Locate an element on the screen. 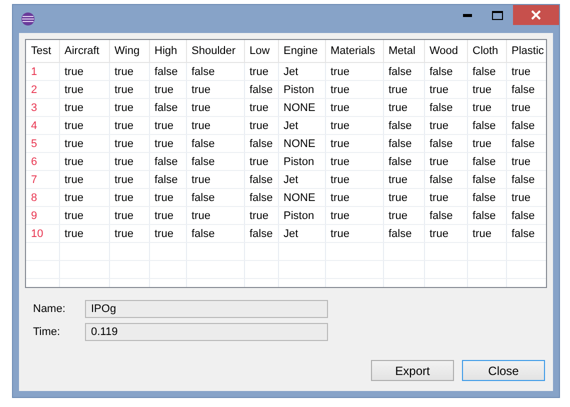 The height and width of the screenshot is (407, 570). column-header: Materials is located at coordinates (354, 51).